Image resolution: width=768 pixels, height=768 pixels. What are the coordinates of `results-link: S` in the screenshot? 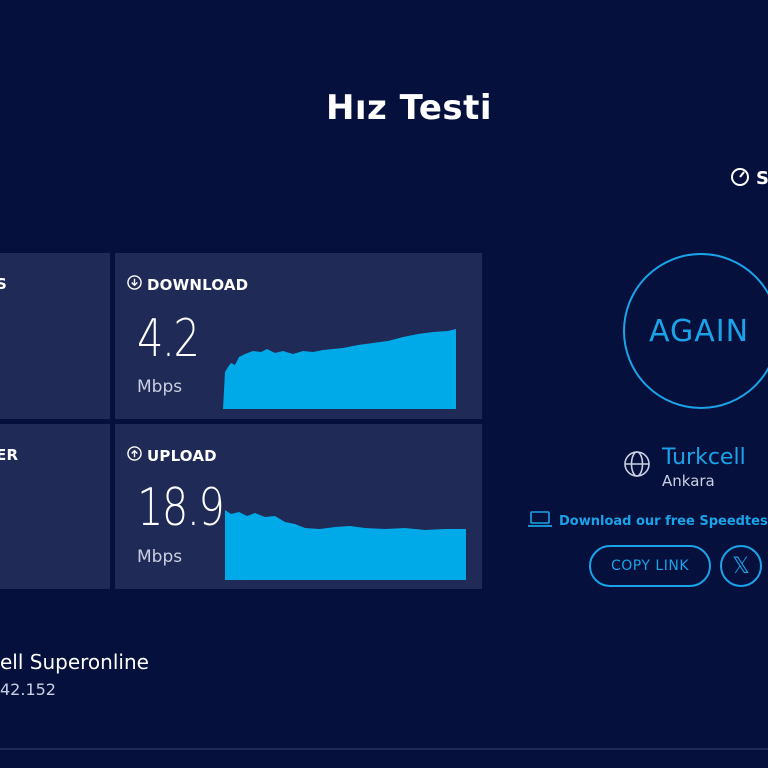 It's located at (749, 178).